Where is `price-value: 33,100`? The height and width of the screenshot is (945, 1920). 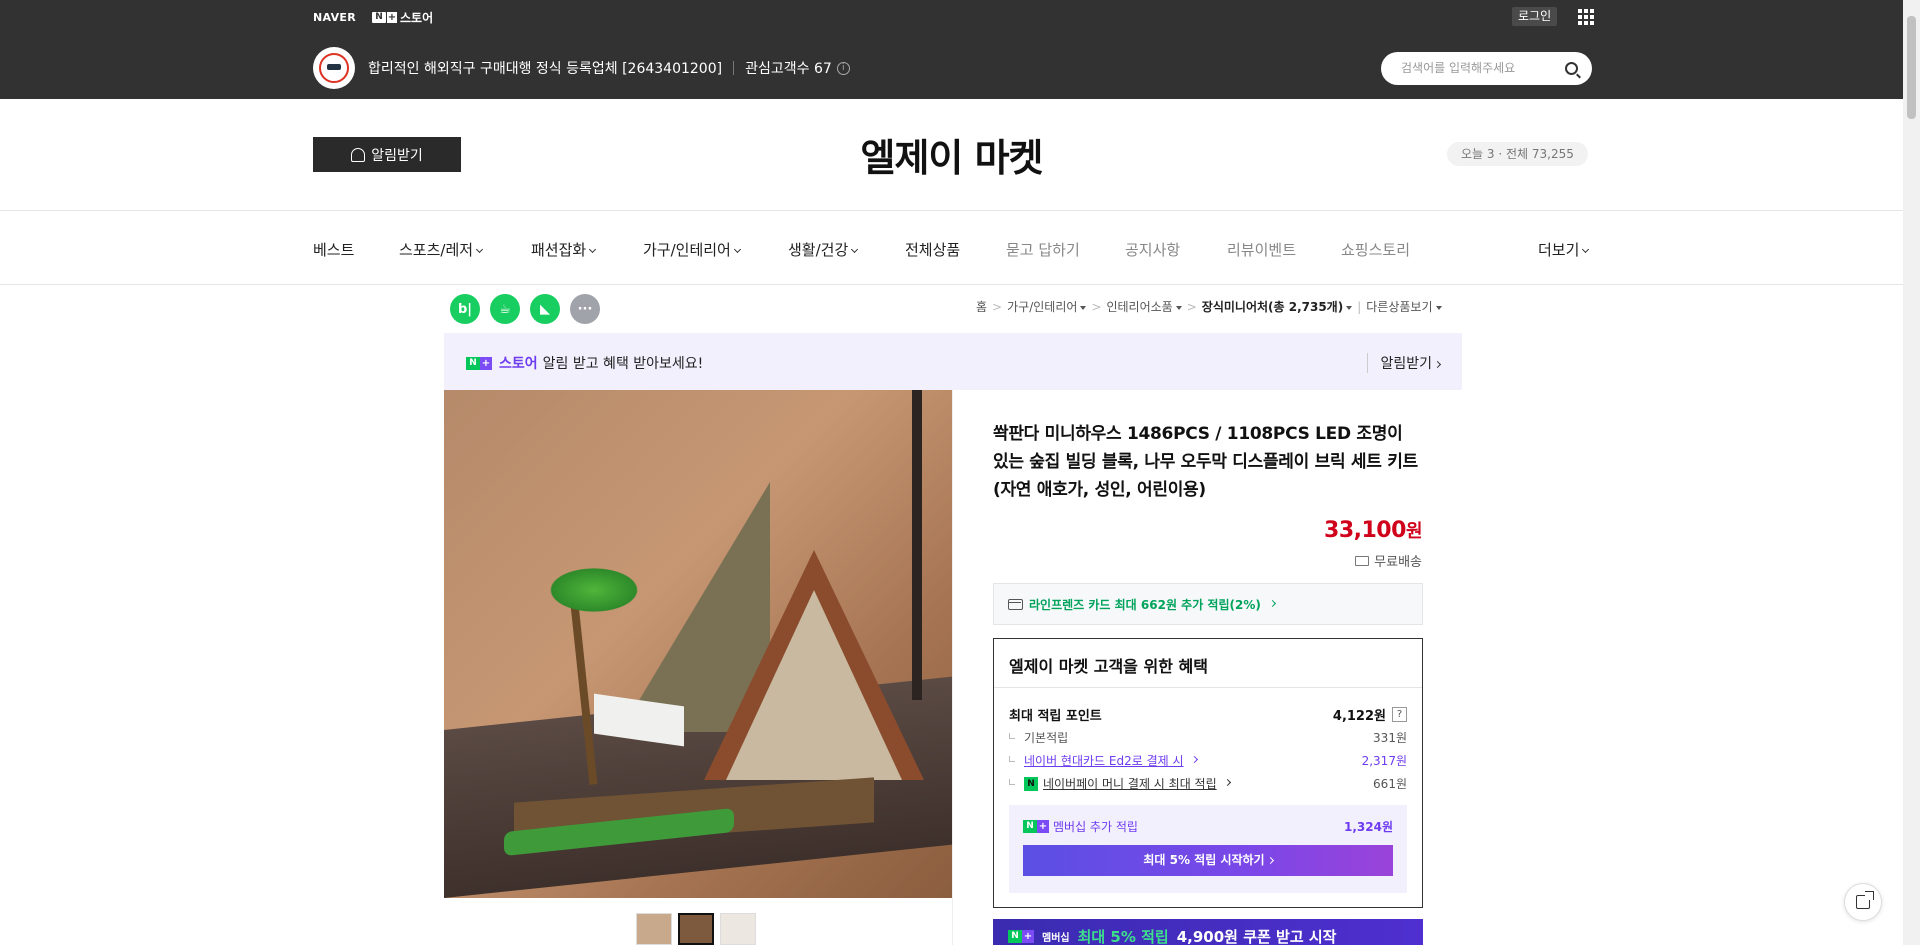
price-value: 33,100 is located at coordinates (1365, 530).